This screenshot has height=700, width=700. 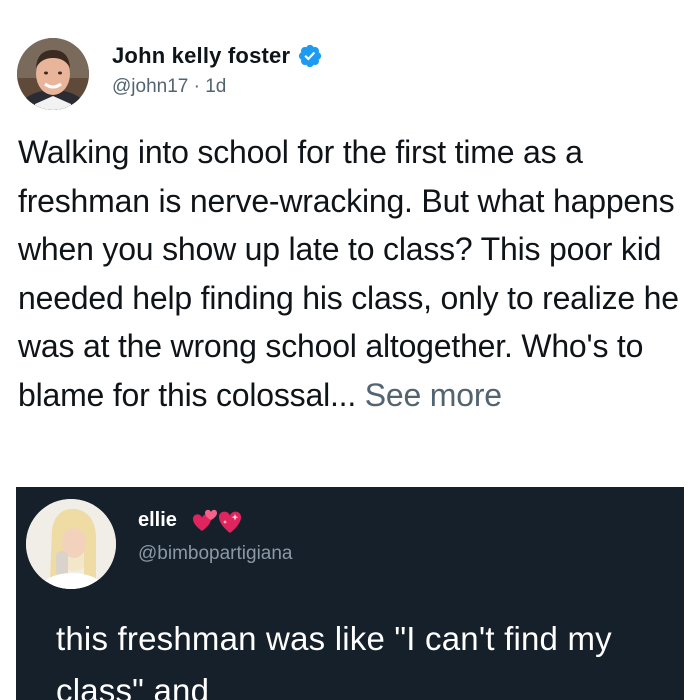 What do you see at coordinates (150, 86) in the screenshot?
I see `author-handle: @john17` at bounding box center [150, 86].